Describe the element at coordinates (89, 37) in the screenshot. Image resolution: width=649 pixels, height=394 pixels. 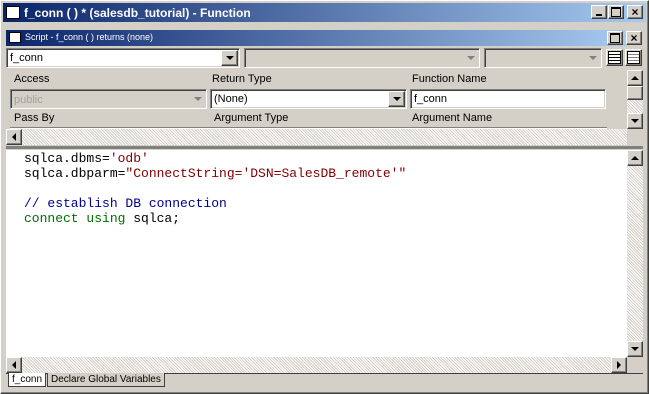
I see `script-panel-title: Script - f_conn ( ) returns (none)` at that location.